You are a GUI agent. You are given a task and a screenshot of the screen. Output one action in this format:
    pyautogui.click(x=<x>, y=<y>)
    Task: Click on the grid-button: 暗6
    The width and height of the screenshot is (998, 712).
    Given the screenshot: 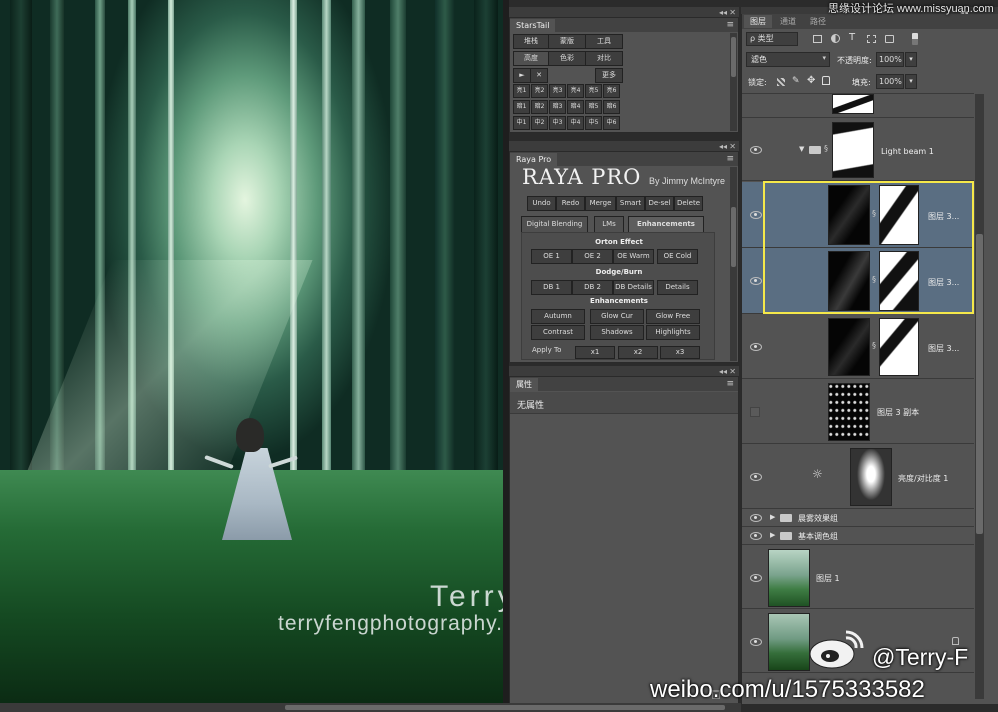 What is the action you would take?
    pyautogui.click(x=611, y=107)
    